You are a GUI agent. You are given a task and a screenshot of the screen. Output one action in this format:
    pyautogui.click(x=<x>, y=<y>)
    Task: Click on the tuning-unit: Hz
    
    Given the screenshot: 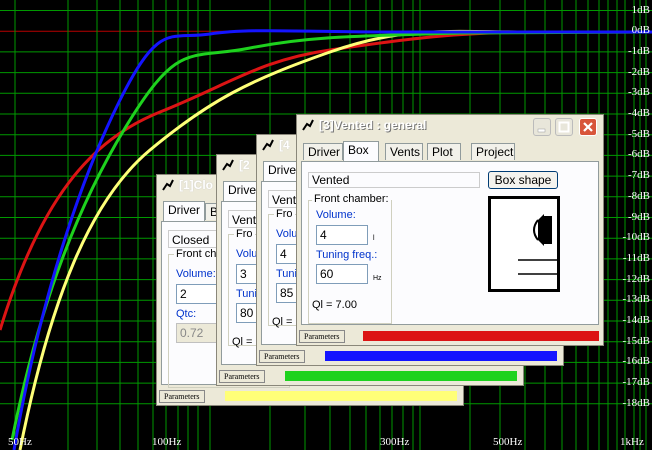 What is the action you would take?
    pyautogui.click(x=377, y=278)
    